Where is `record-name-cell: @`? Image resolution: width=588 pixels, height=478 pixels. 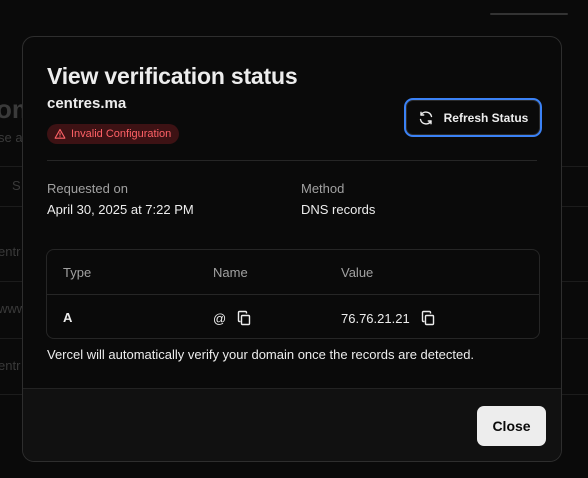
record-name-cell: @ is located at coordinates (232, 318).